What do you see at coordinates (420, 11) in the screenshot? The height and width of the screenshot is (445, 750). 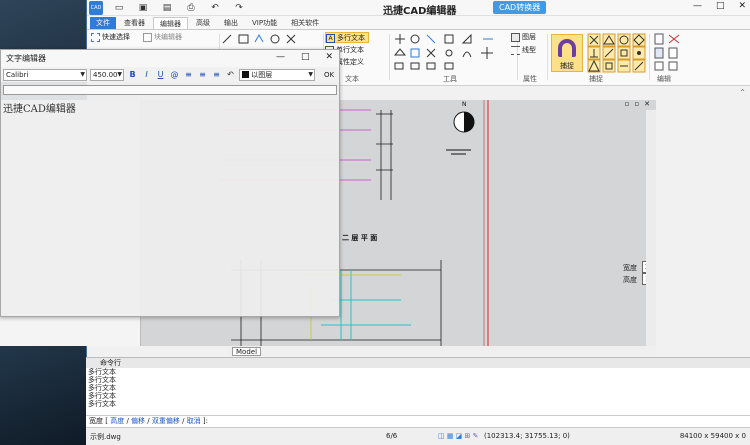 I see `app-title: 迅捷CAD编辑器` at bounding box center [420, 11].